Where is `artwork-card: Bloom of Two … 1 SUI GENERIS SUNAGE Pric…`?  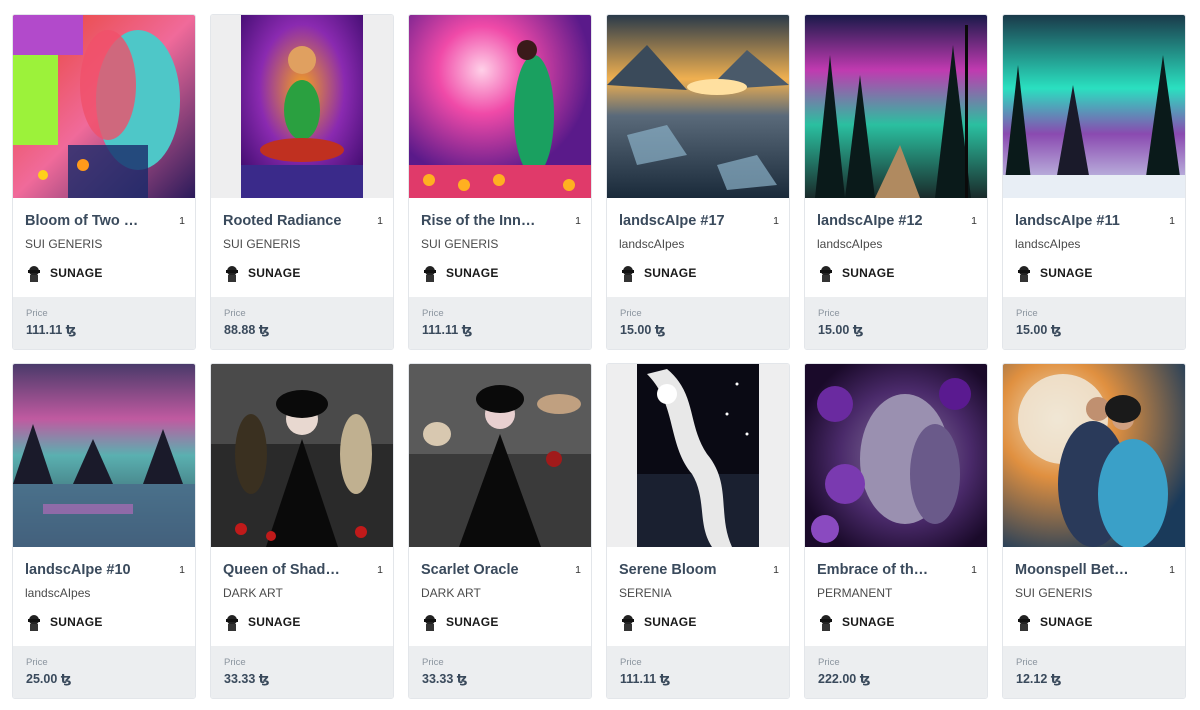
artwork-card: Bloom of Two … 1 SUI GENERIS SUNAGE Pric… is located at coordinates (104, 182).